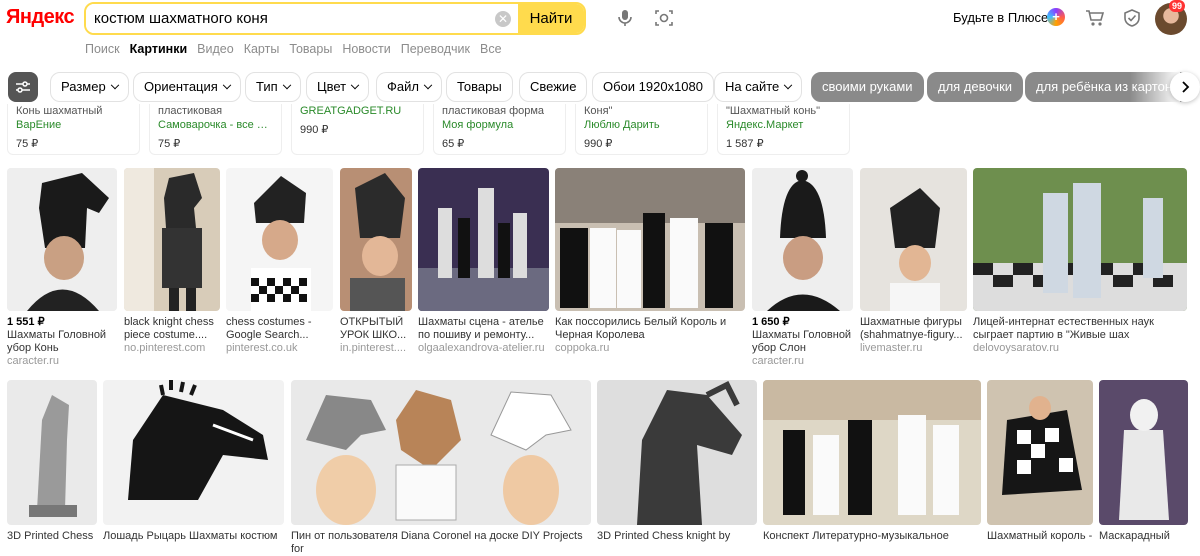  Describe the element at coordinates (73, 129) in the screenshot. I see `product-card: Конь шахматный ВарЕние 75 ₽` at that location.